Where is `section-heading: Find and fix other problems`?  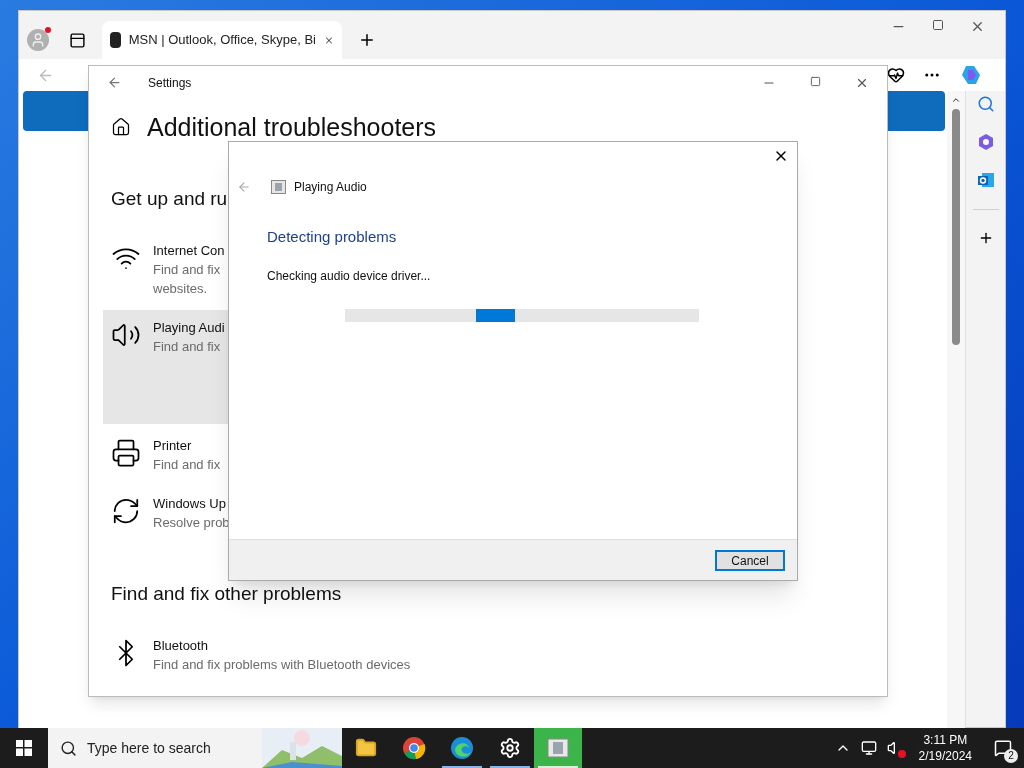 section-heading: Find and fix other problems is located at coordinates (226, 594).